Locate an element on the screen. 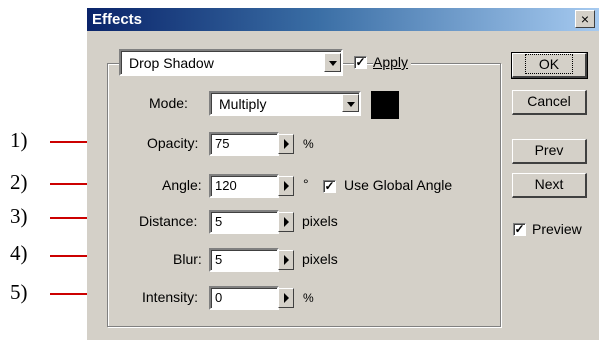  use-global-angle-label: Use Global Angle is located at coordinates (398, 185).